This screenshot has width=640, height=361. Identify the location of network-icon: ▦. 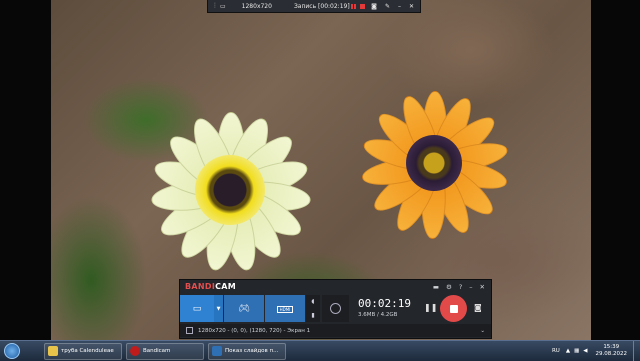
(576, 351).